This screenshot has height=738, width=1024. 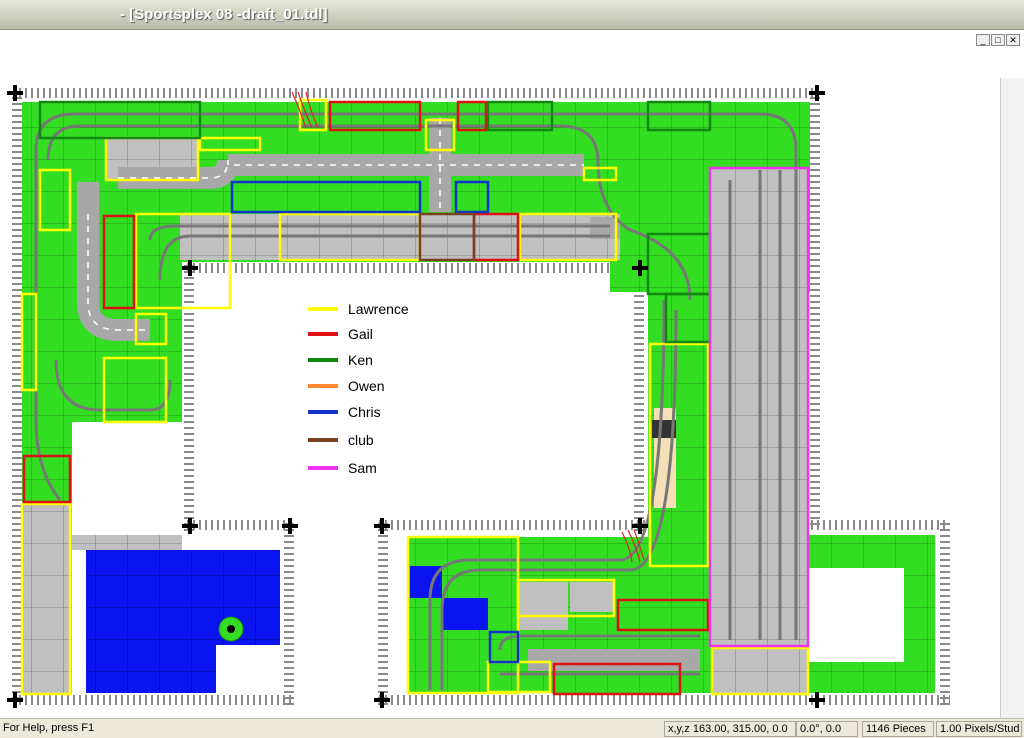 I want to click on legend-entry-gail: Gail, so click(x=340, y=334).